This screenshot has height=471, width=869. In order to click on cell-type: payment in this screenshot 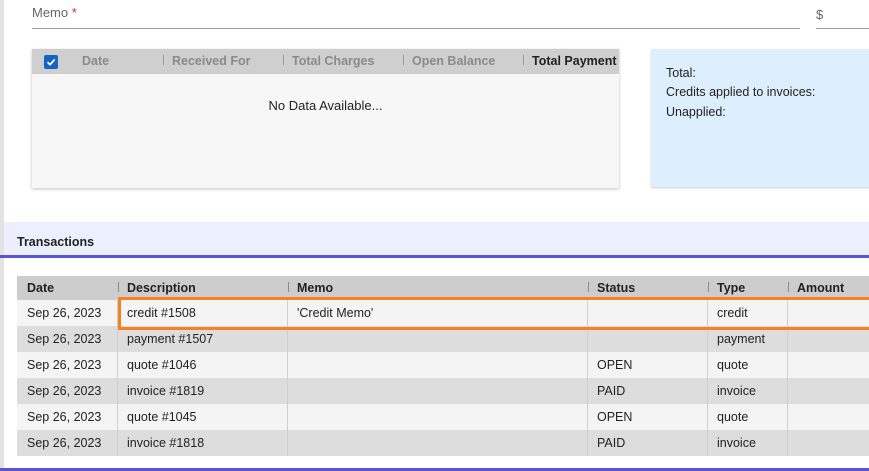, I will do `click(741, 339)`.